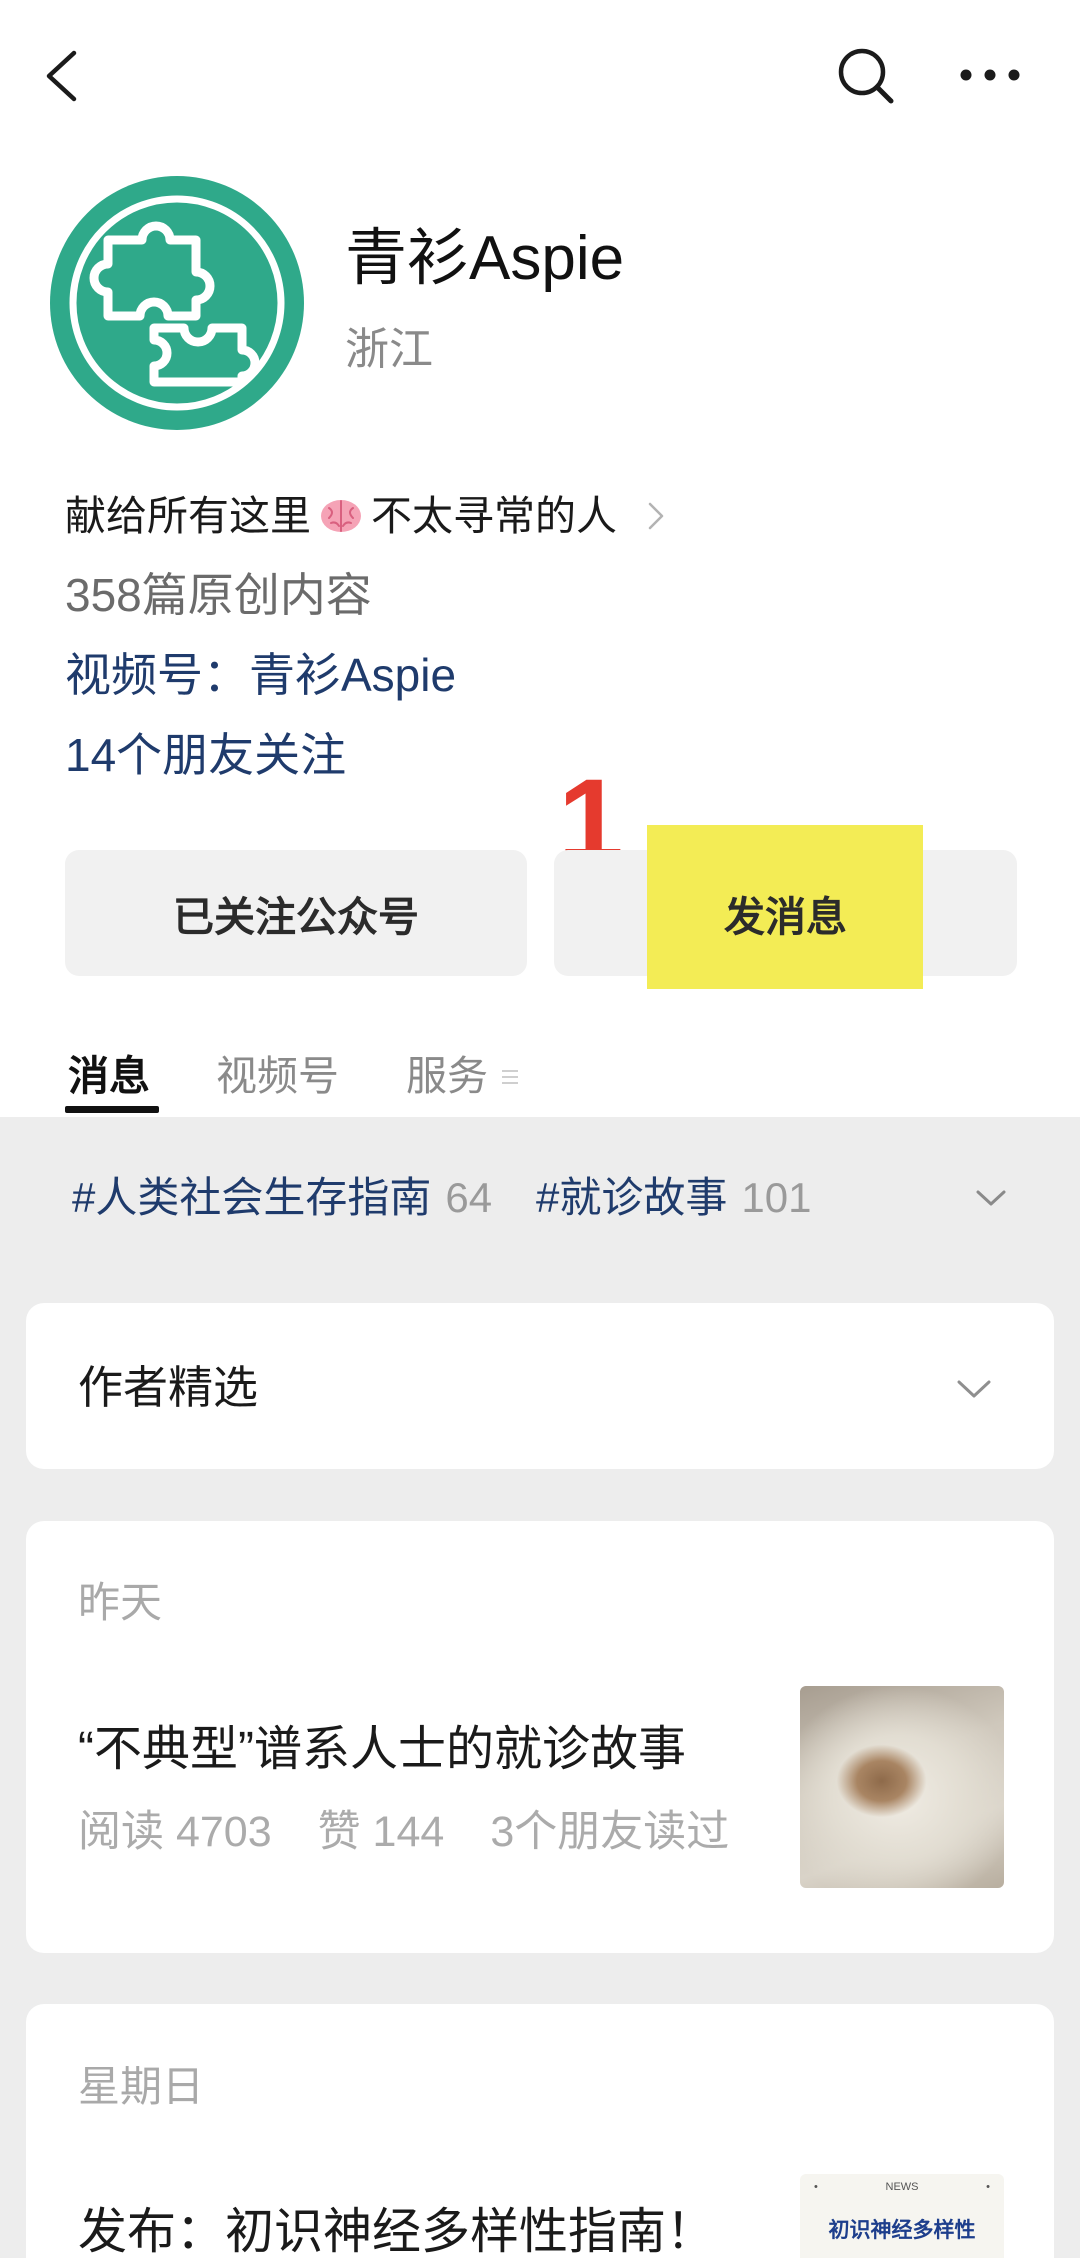  Describe the element at coordinates (866, 76) in the screenshot. I see `search-icon` at that location.